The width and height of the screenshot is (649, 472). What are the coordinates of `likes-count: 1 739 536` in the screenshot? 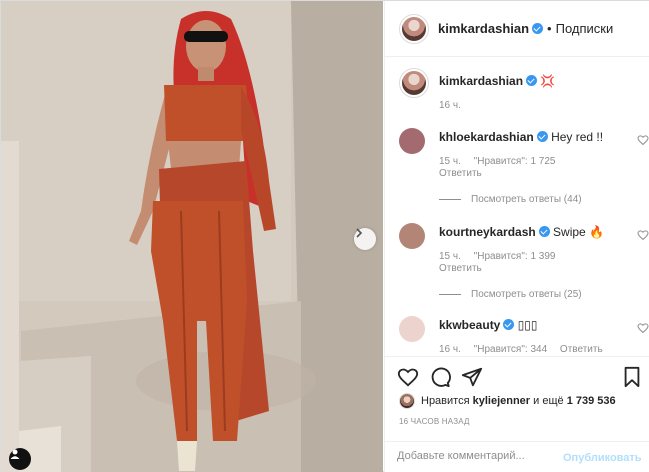 It's located at (591, 401).